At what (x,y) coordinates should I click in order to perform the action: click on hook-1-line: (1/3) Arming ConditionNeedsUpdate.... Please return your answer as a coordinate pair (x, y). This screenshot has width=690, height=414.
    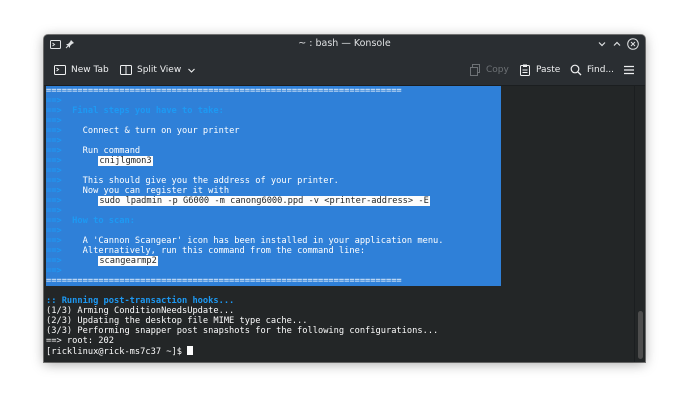
    Looking at the image, I should click on (140, 311).